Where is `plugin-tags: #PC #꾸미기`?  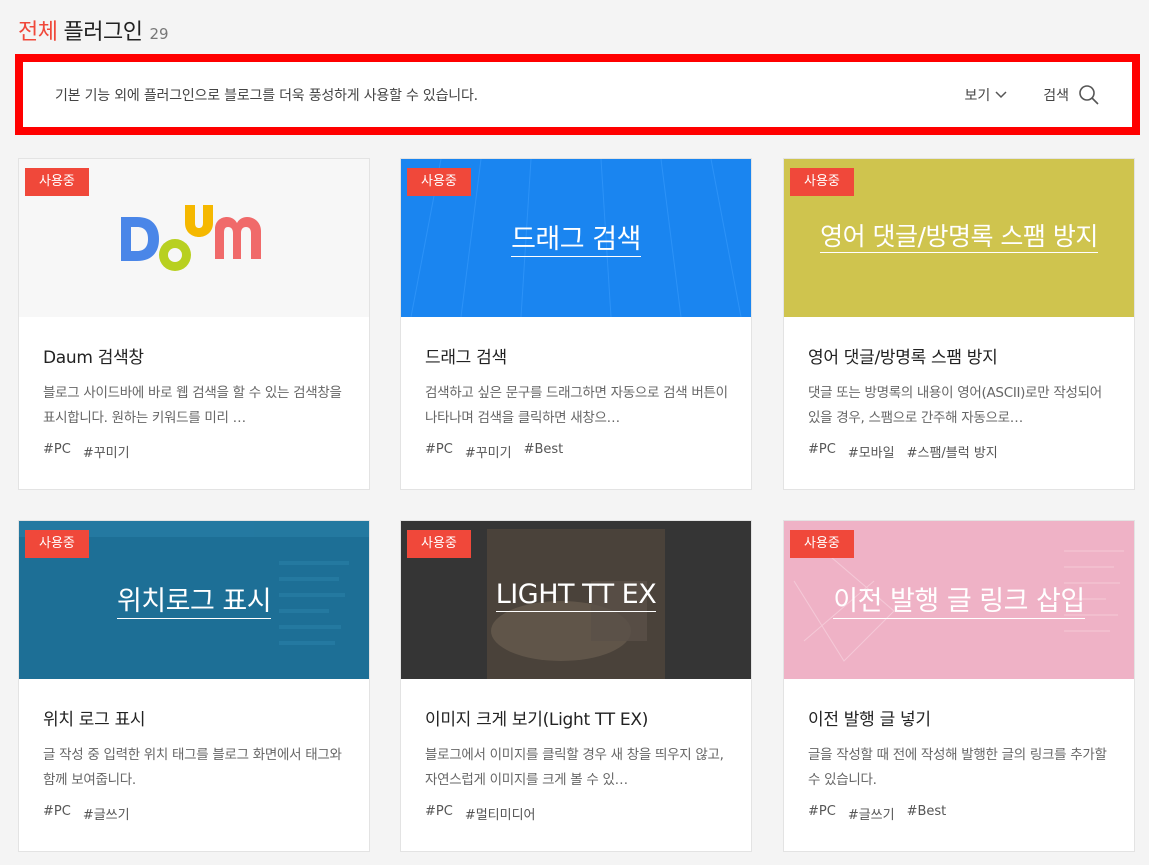 plugin-tags: #PC #꾸미기 is located at coordinates (86, 451).